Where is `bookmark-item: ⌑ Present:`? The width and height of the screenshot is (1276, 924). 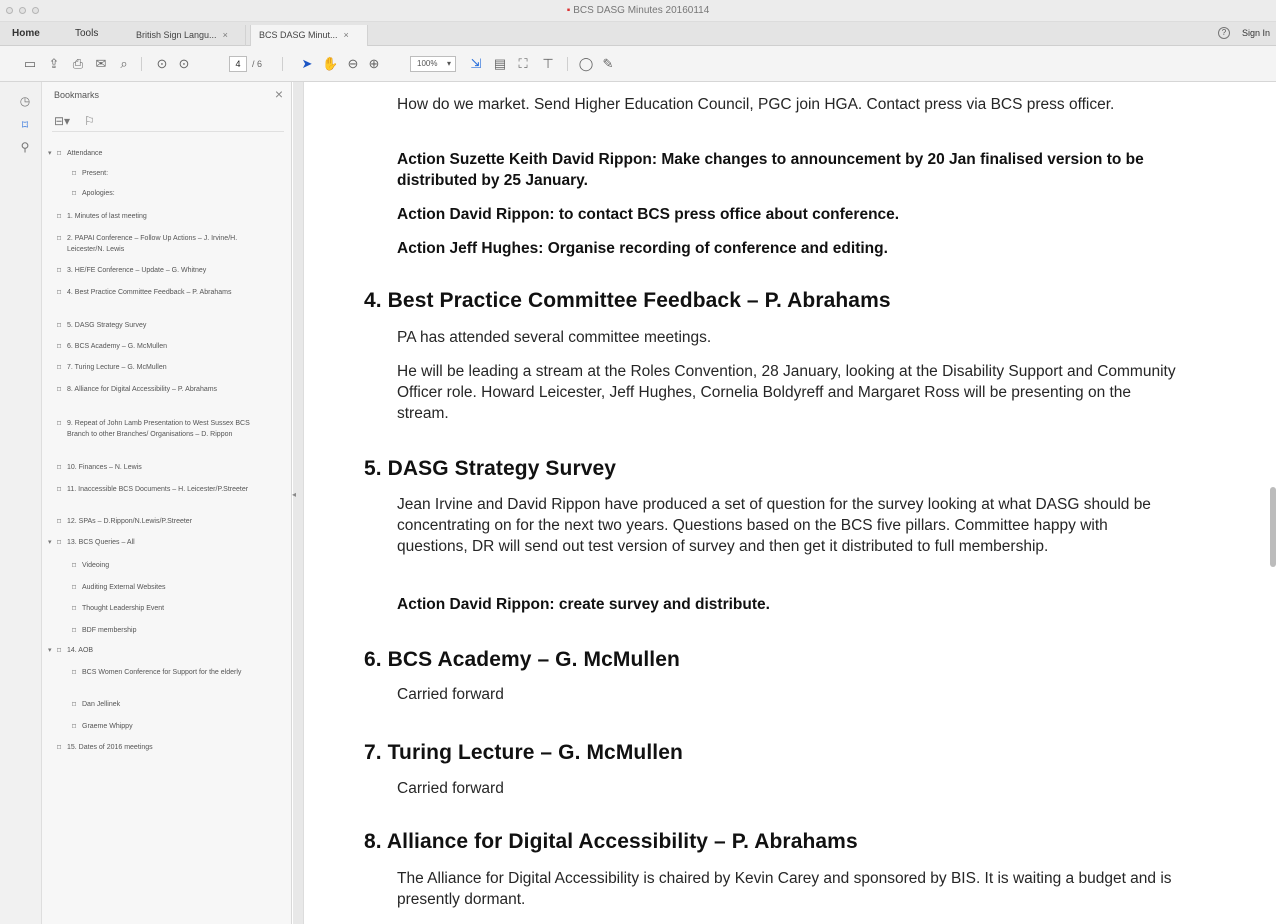
bookmark-item: ⌑ Present: is located at coordinates (177, 173).